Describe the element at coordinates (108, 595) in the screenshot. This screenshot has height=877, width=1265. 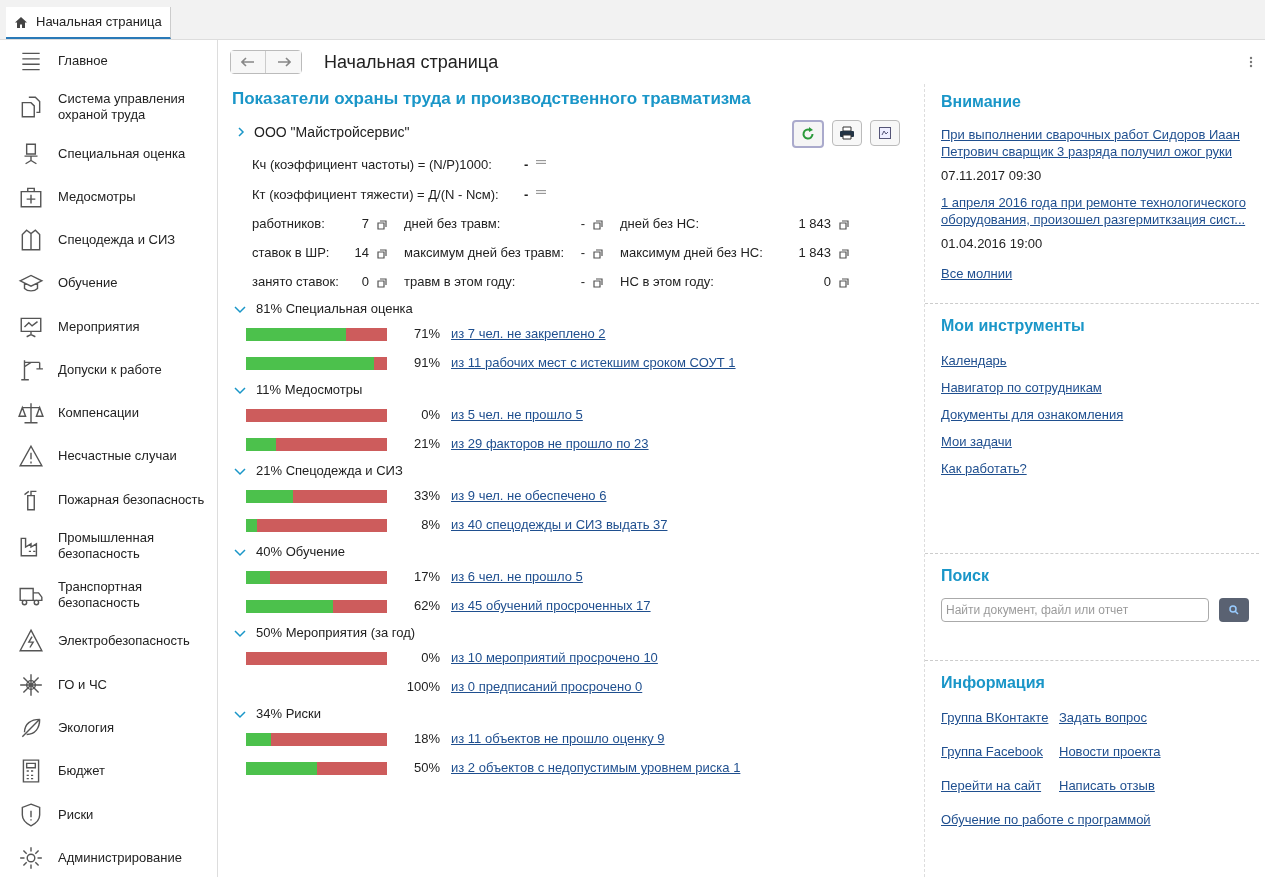
I see `sidebar-item: Транспортная безопасность` at that location.